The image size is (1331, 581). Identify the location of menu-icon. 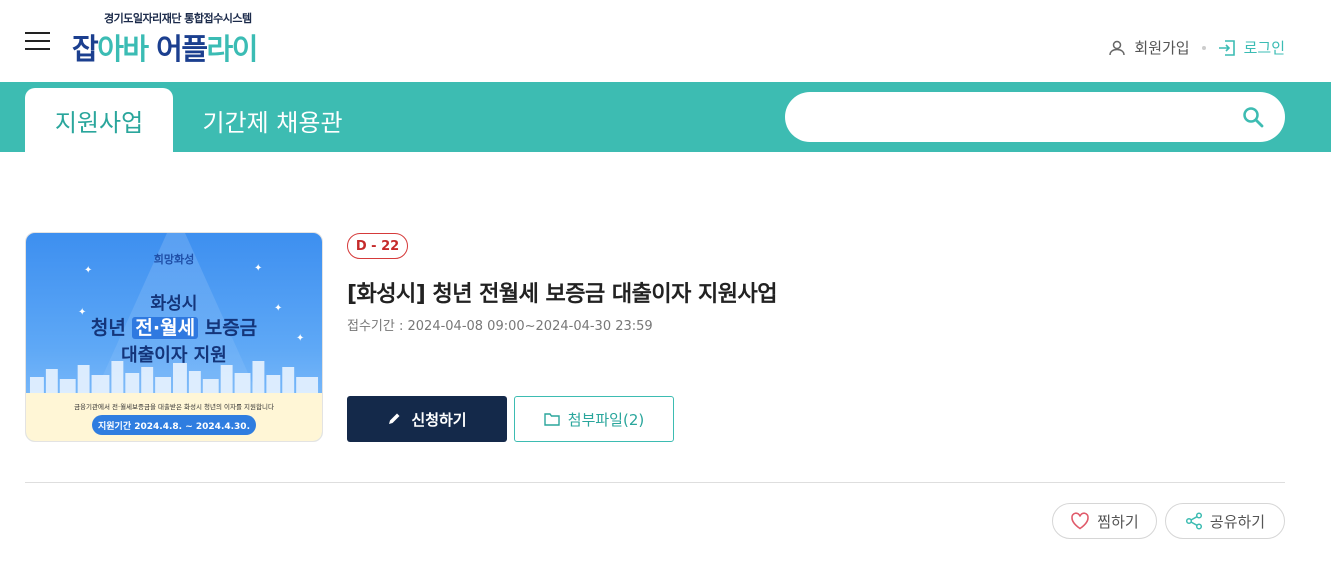
(37, 41).